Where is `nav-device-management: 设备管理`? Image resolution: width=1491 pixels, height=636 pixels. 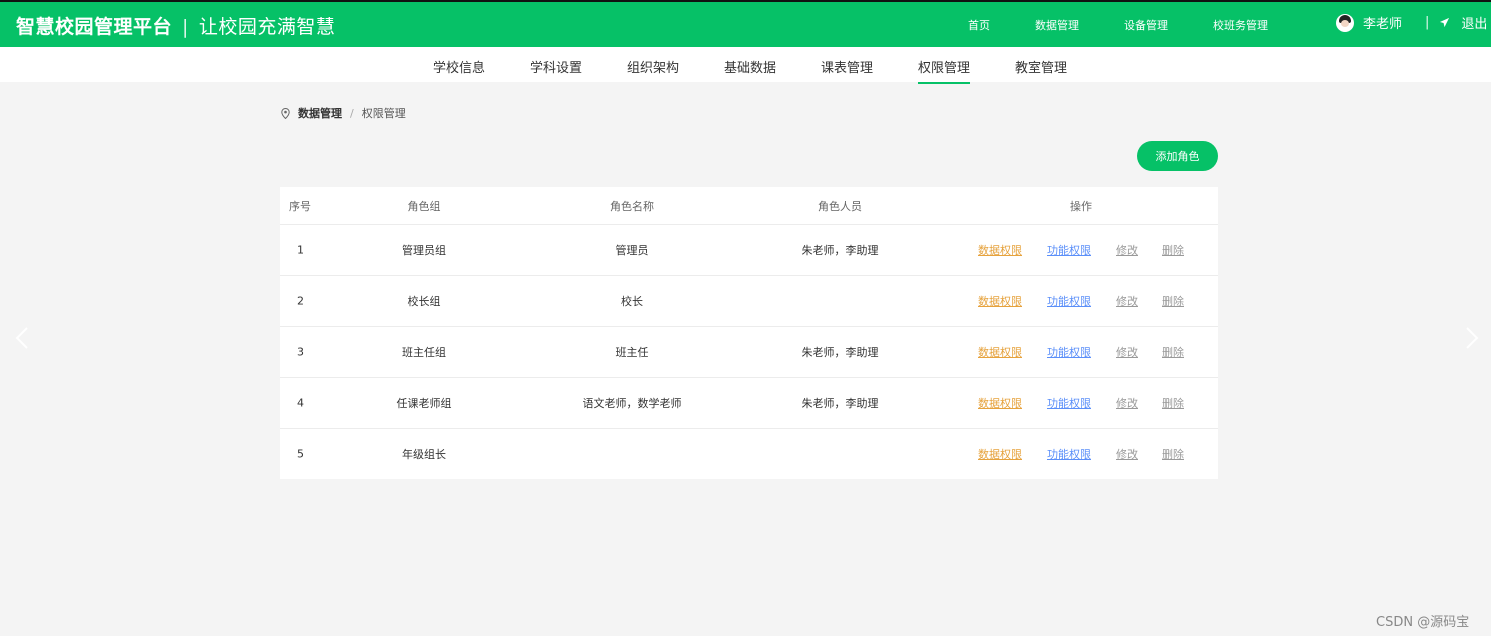 nav-device-management: 设备管理 is located at coordinates (1146, 25).